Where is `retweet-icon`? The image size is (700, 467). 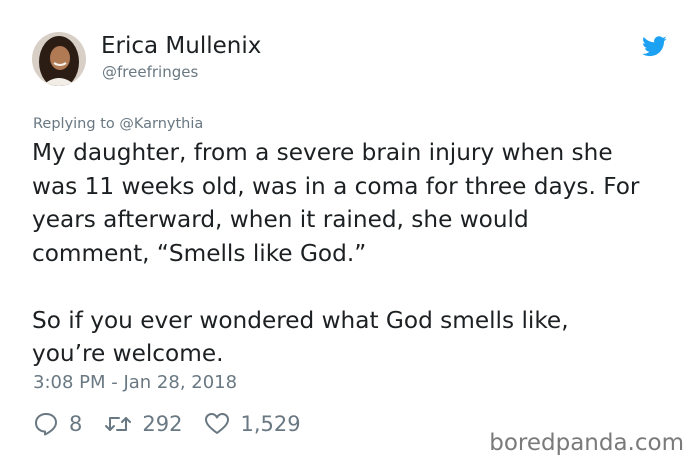
retweet-icon is located at coordinates (118, 424).